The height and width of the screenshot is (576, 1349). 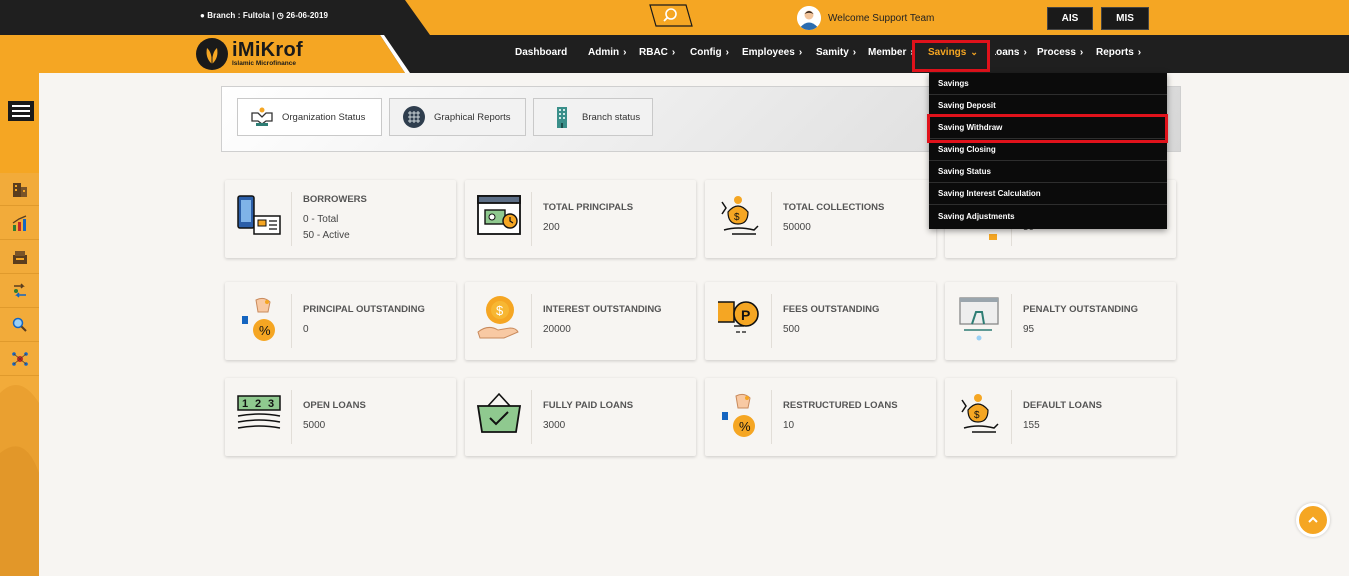 I want to click on nav-config: Config ›, so click(x=709, y=52).